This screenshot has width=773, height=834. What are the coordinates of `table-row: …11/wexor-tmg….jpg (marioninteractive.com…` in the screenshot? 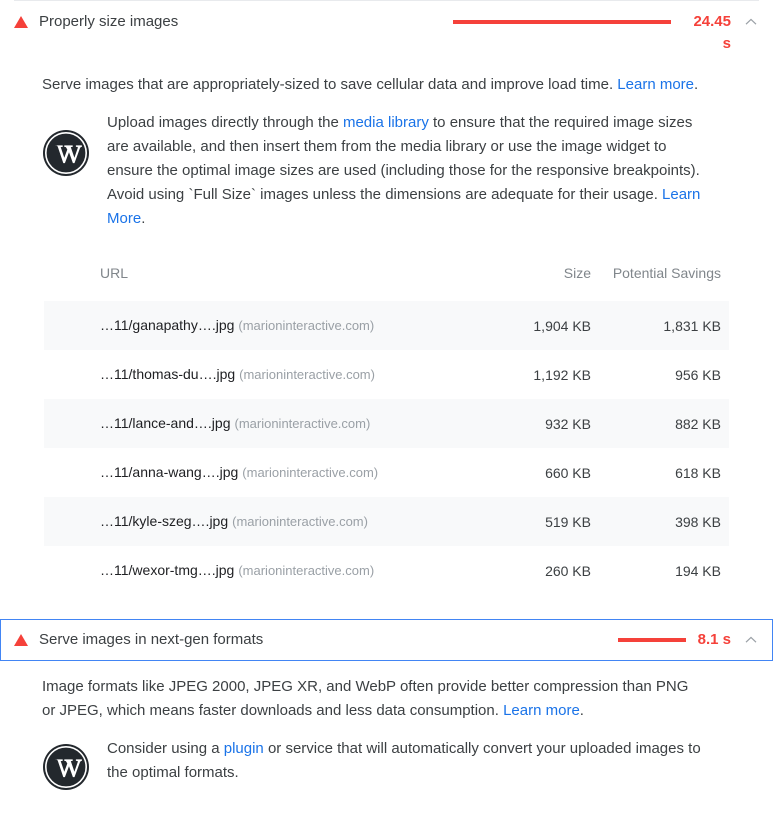 It's located at (386, 570).